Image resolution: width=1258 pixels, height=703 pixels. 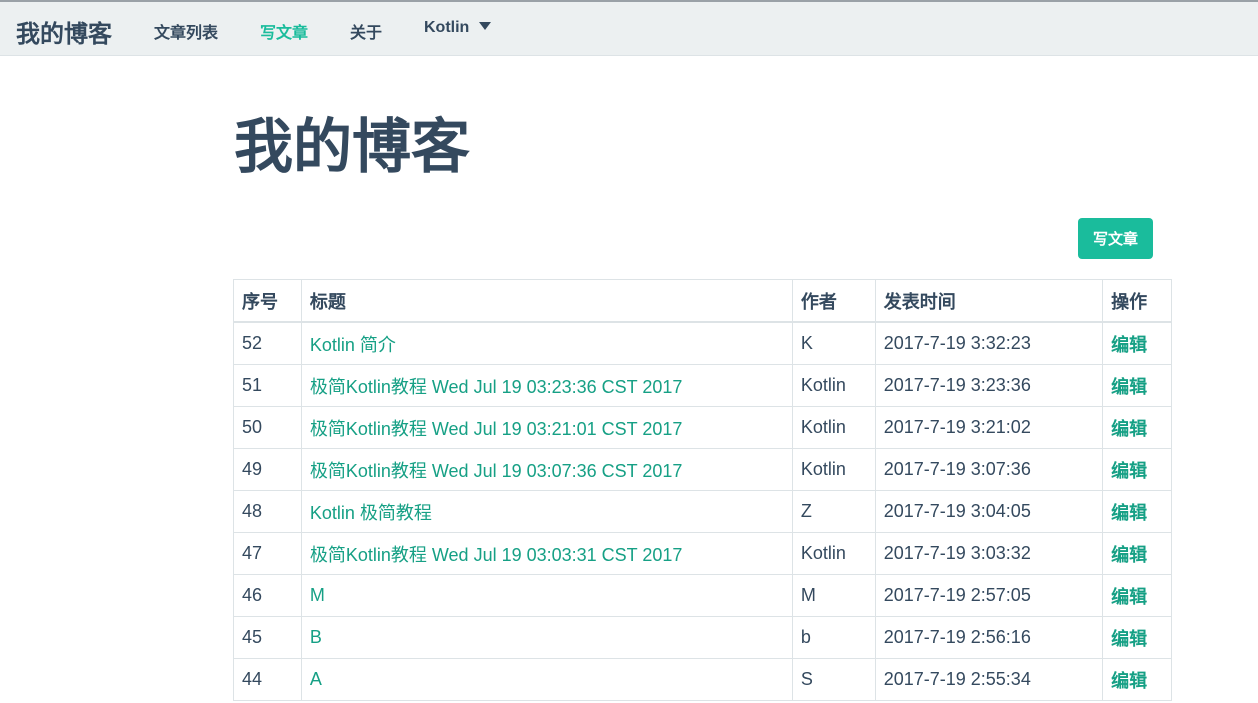 I want to click on cell-title: Kotlin 简介, so click(x=546, y=343).